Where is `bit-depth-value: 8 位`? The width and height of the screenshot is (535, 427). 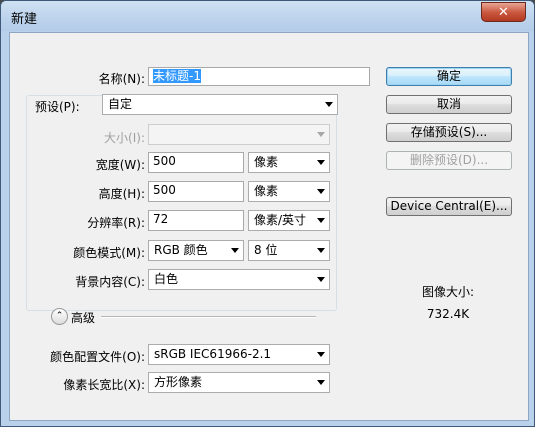
bit-depth-value: 8 位 is located at coordinates (266, 250).